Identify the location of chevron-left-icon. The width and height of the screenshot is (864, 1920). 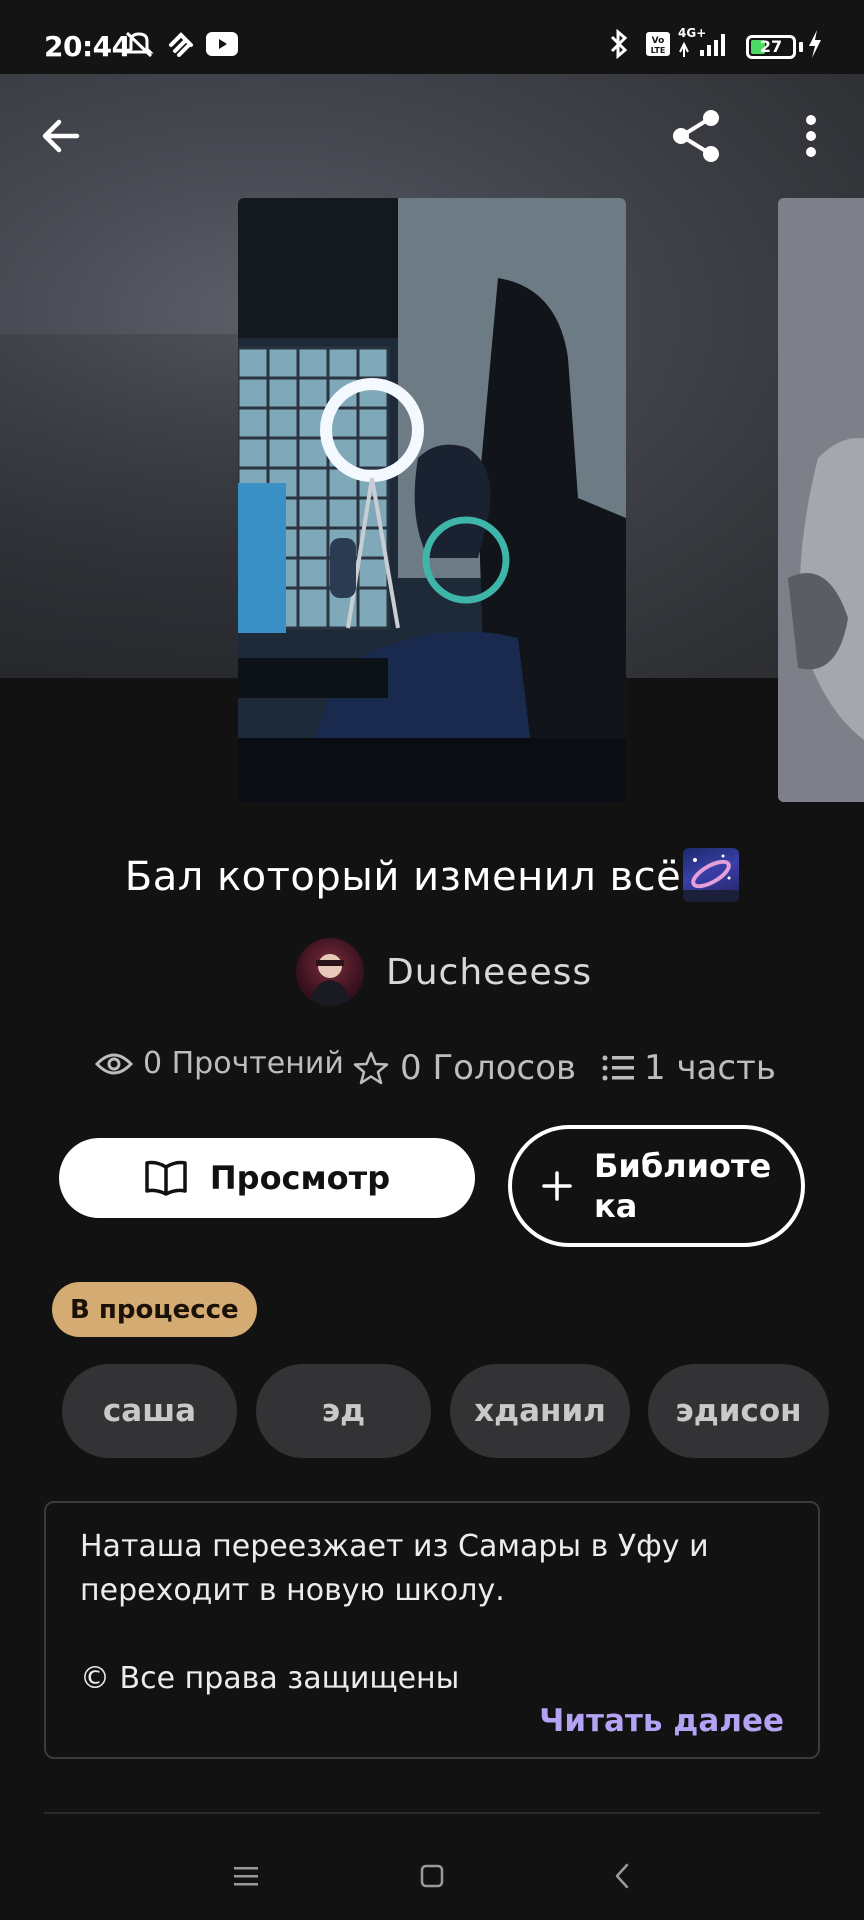
(622, 1876).